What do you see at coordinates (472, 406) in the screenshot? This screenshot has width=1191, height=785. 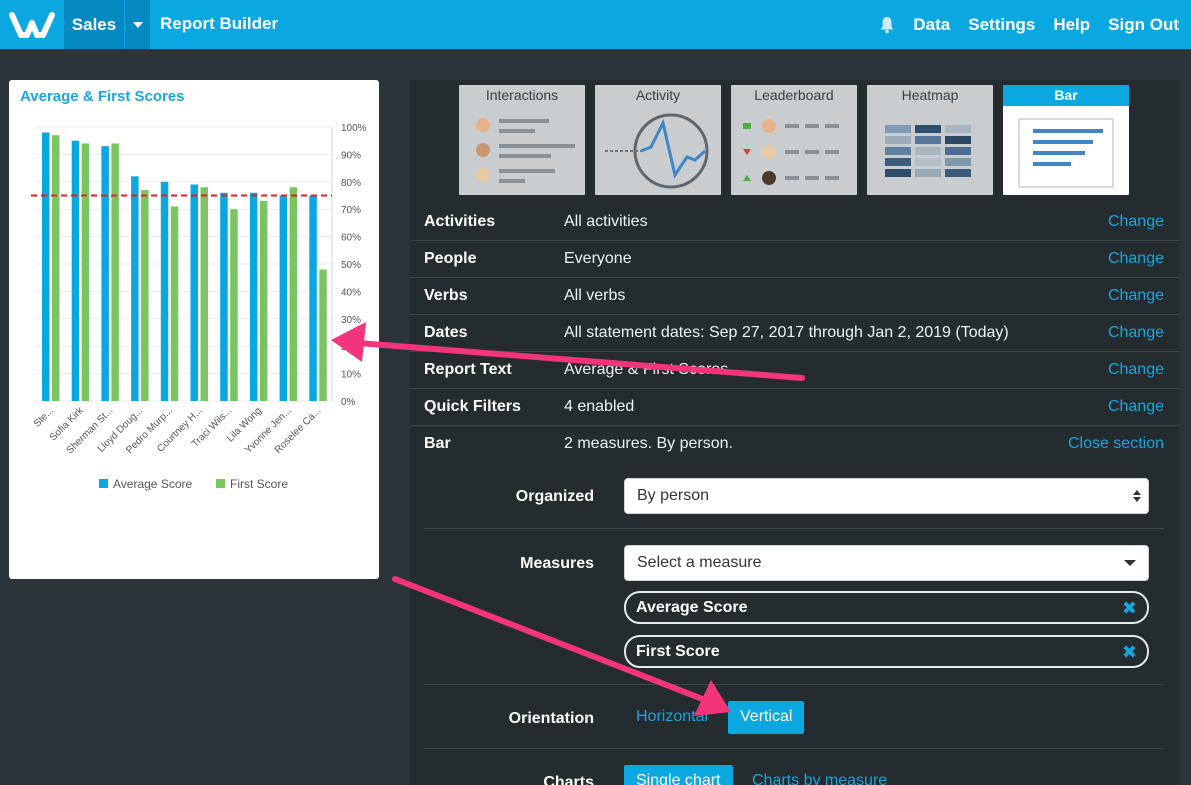 I see `row-label: Quick Filters` at bounding box center [472, 406].